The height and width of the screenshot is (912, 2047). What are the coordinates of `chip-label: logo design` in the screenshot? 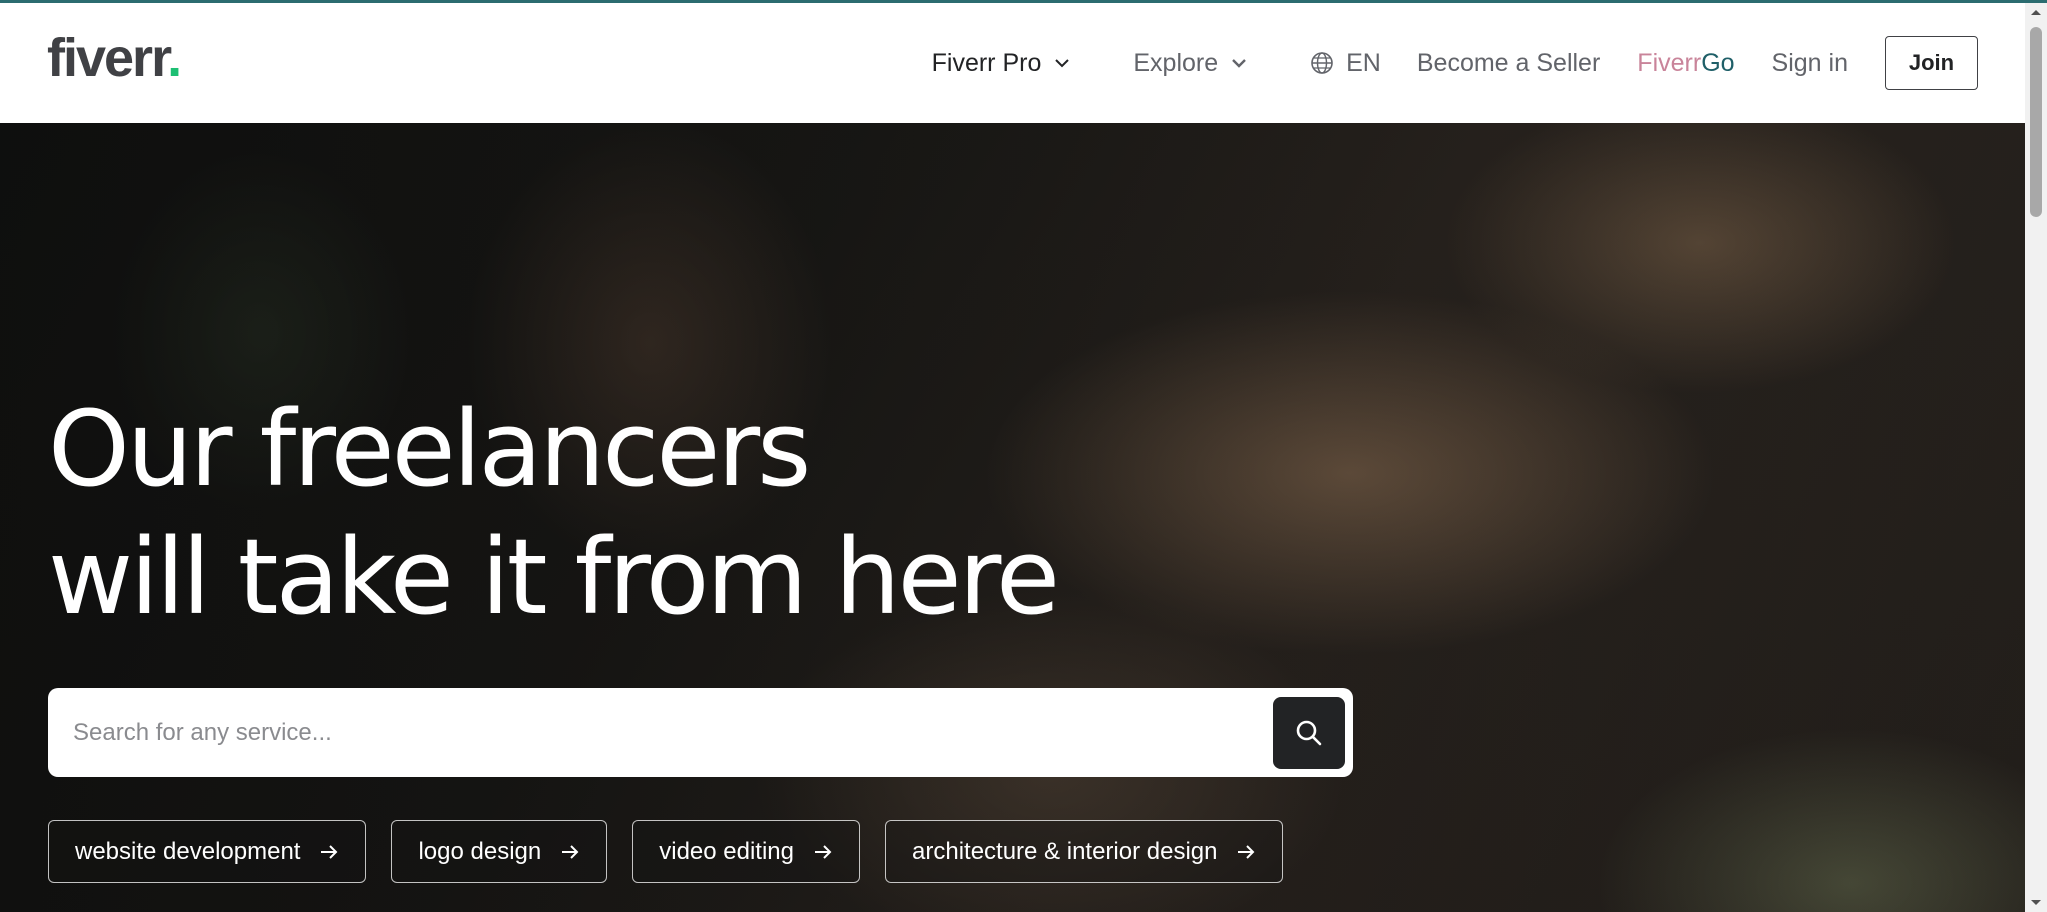 It's located at (480, 851).